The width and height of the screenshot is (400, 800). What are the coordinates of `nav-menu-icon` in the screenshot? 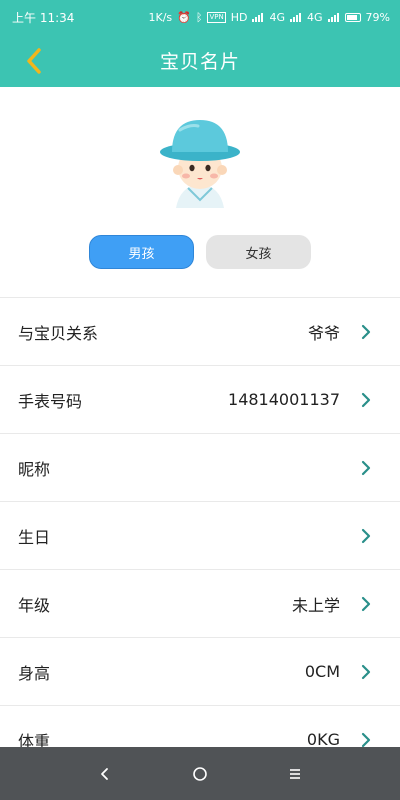 It's located at (295, 774).